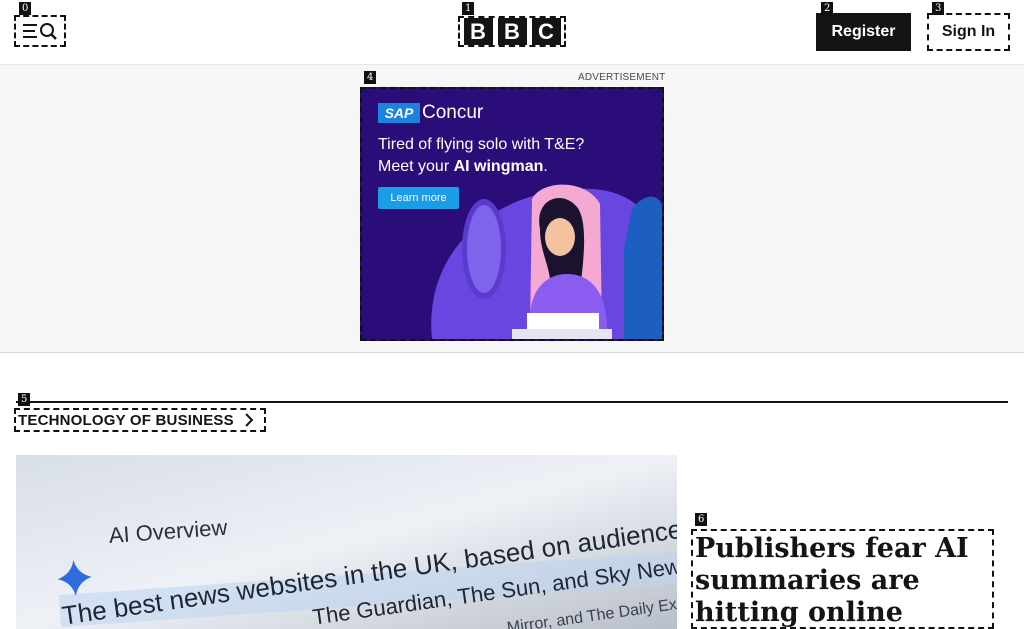 This screenshot has width=1024, height=629. What do you see at coordinates (512, 402) in the screenshot?
I see `section-divider` at bounding box center [512, 402].